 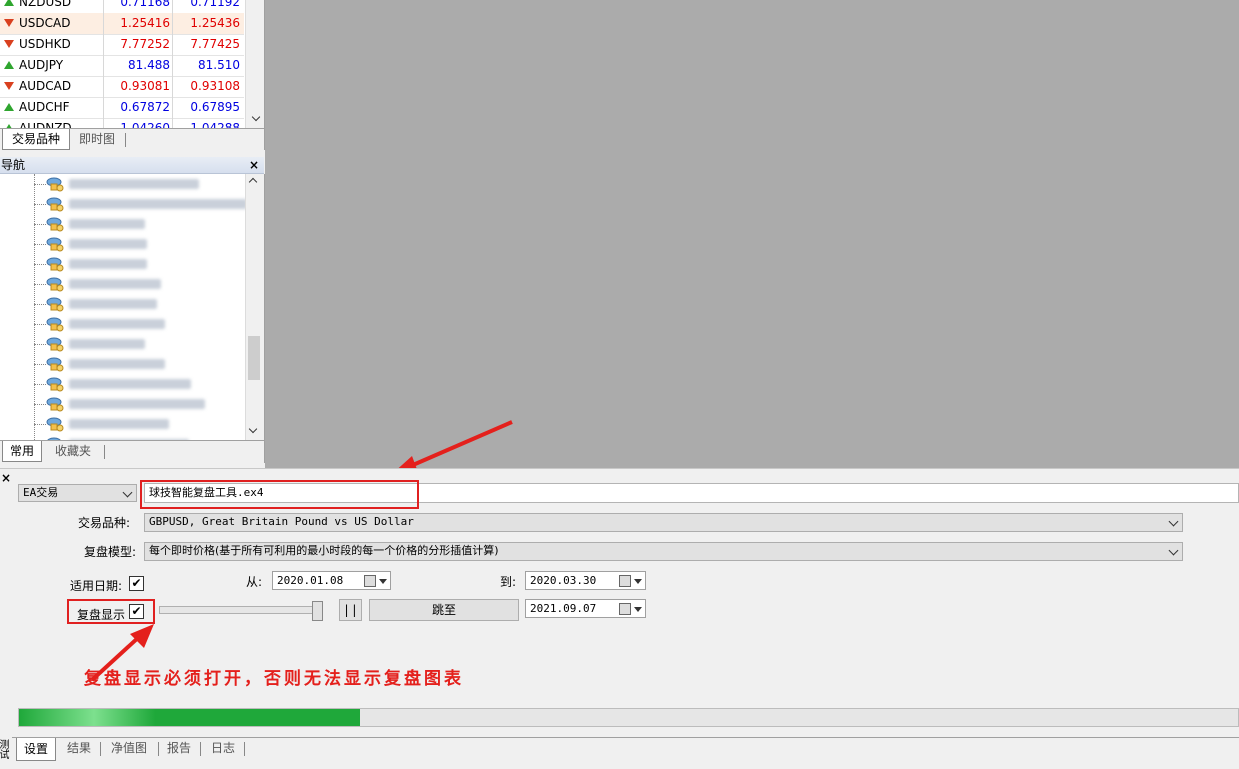 I want to click on bid-price: 0.71168, so click(x=138, y=6).